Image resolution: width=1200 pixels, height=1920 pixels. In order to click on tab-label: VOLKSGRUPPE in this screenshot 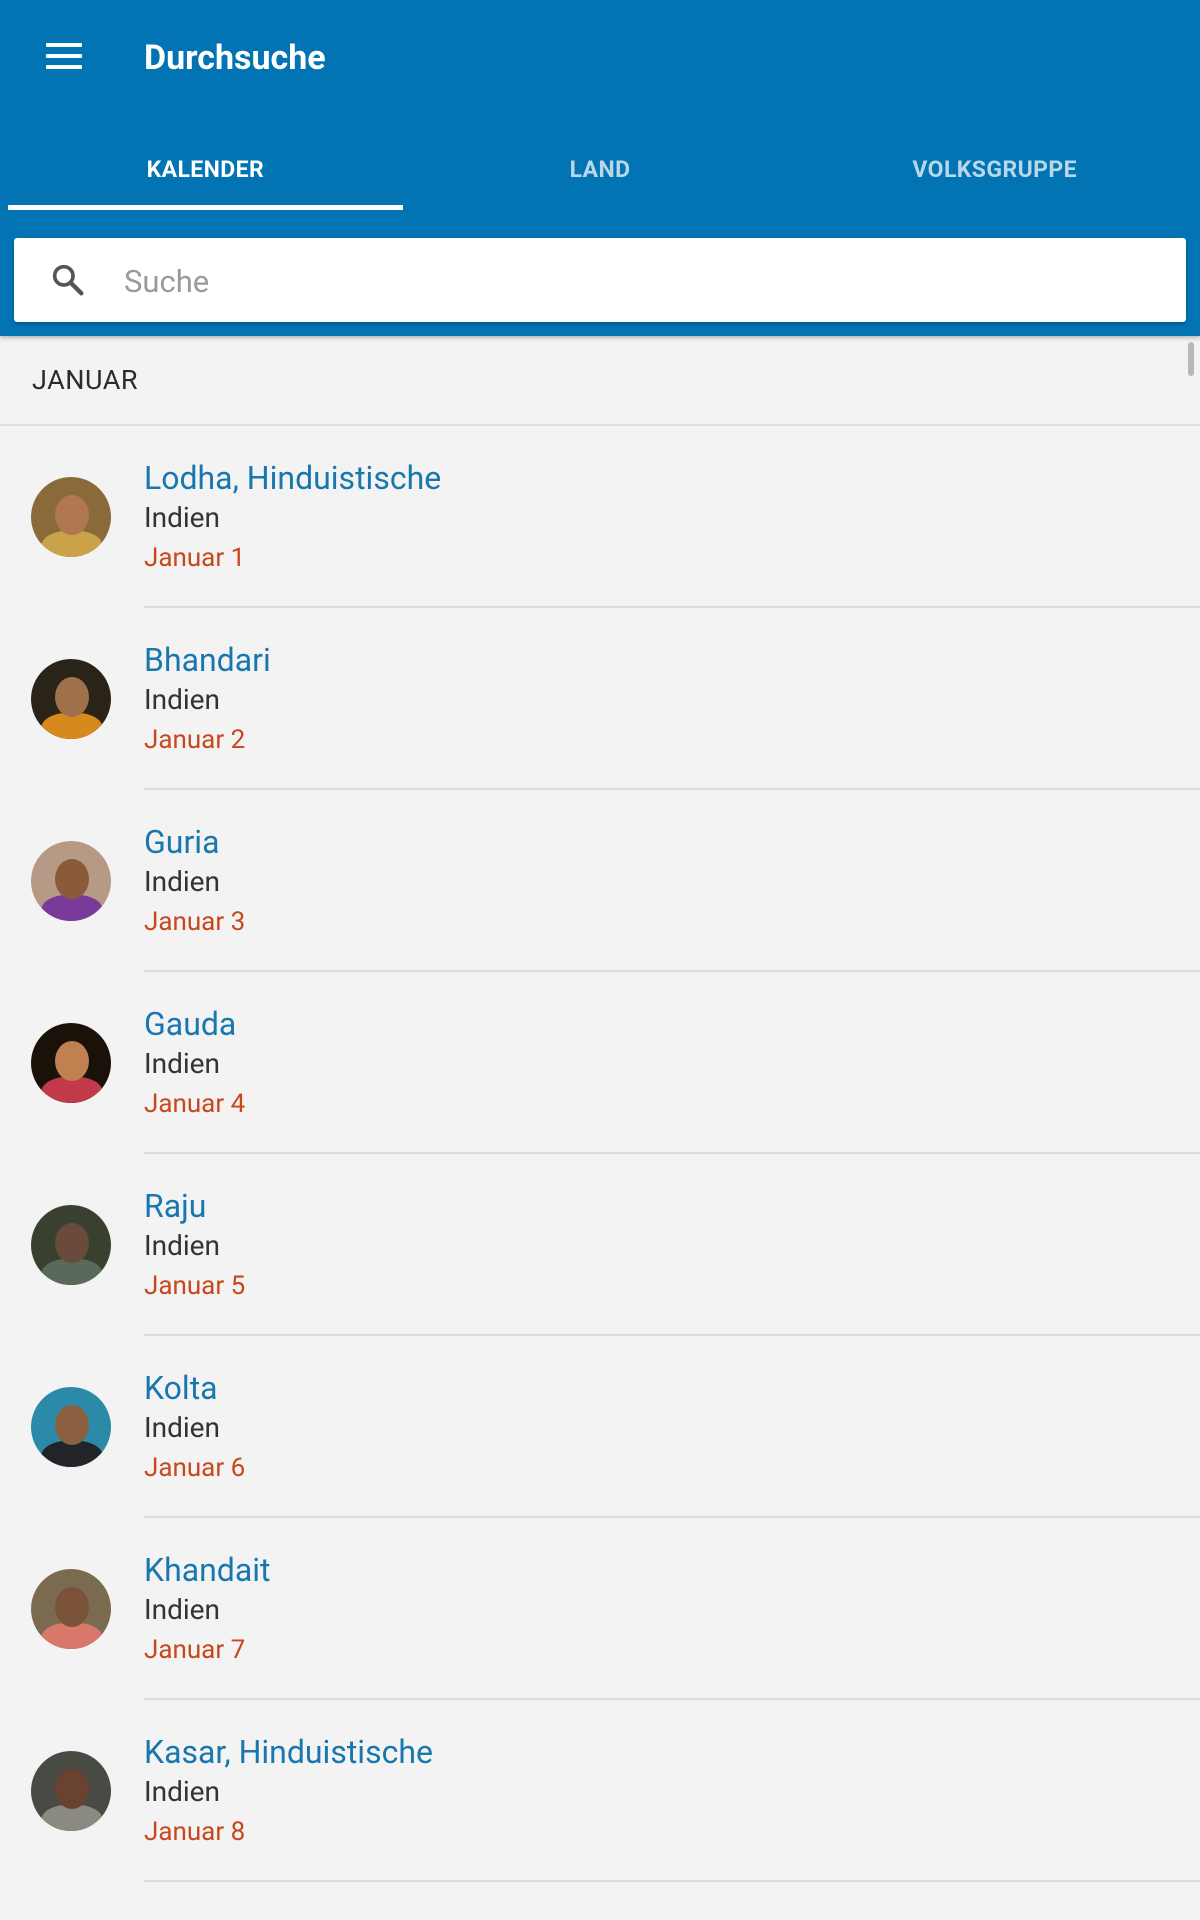, I will do `click(994, 169)`.